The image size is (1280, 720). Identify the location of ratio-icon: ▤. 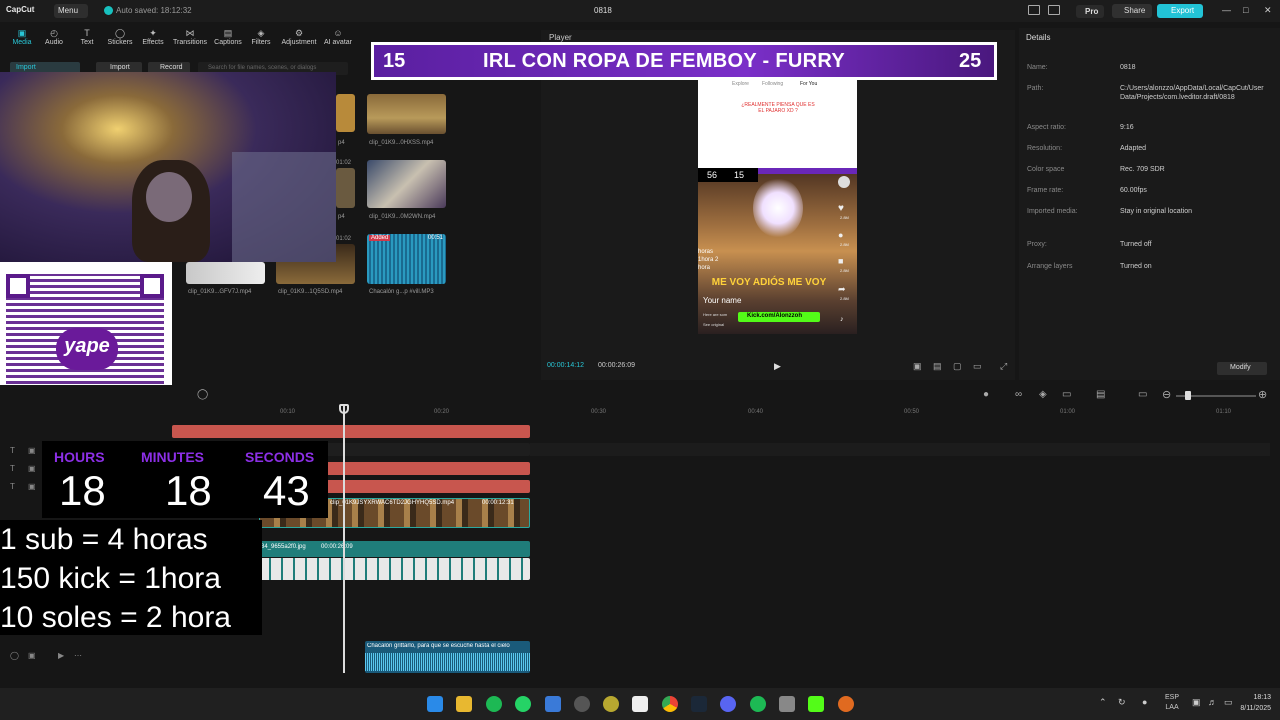
(937, 366).